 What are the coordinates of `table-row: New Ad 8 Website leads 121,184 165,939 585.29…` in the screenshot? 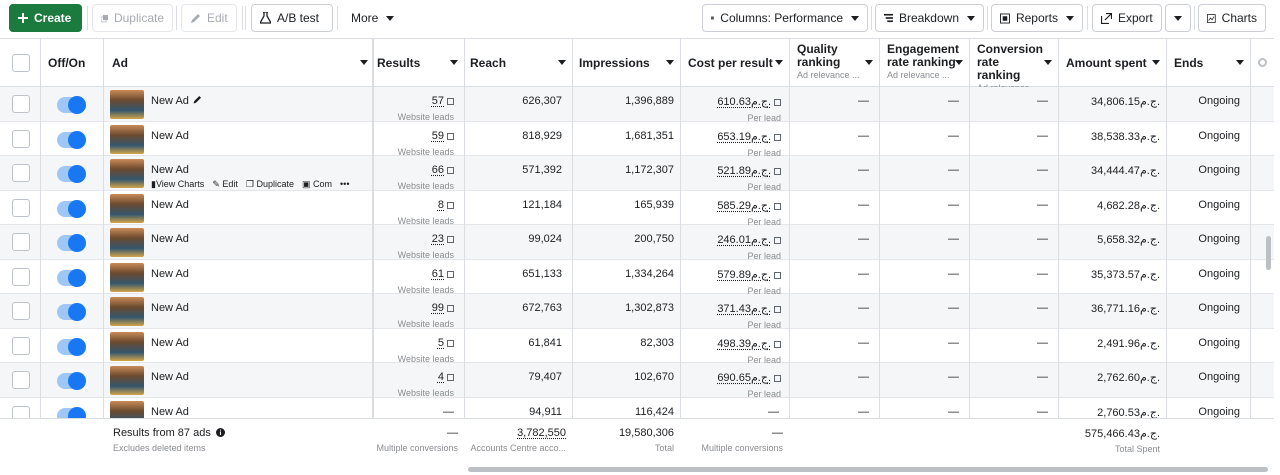 It's located at (637, 209).